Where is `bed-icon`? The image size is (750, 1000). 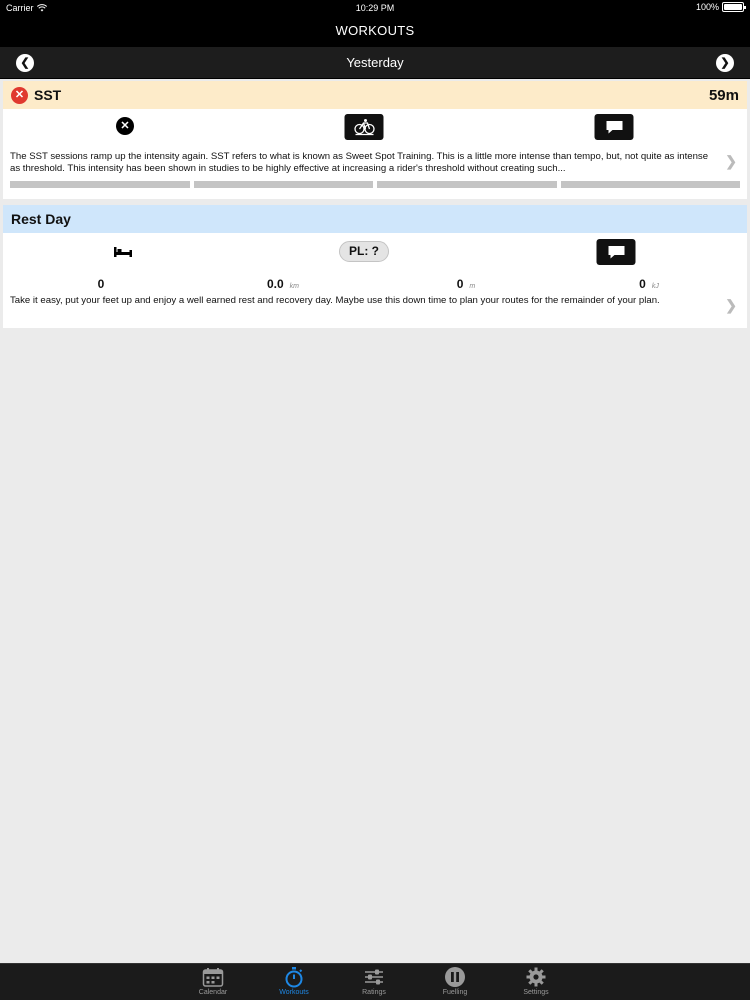 bed-icon is located at coordinates (123, 252).